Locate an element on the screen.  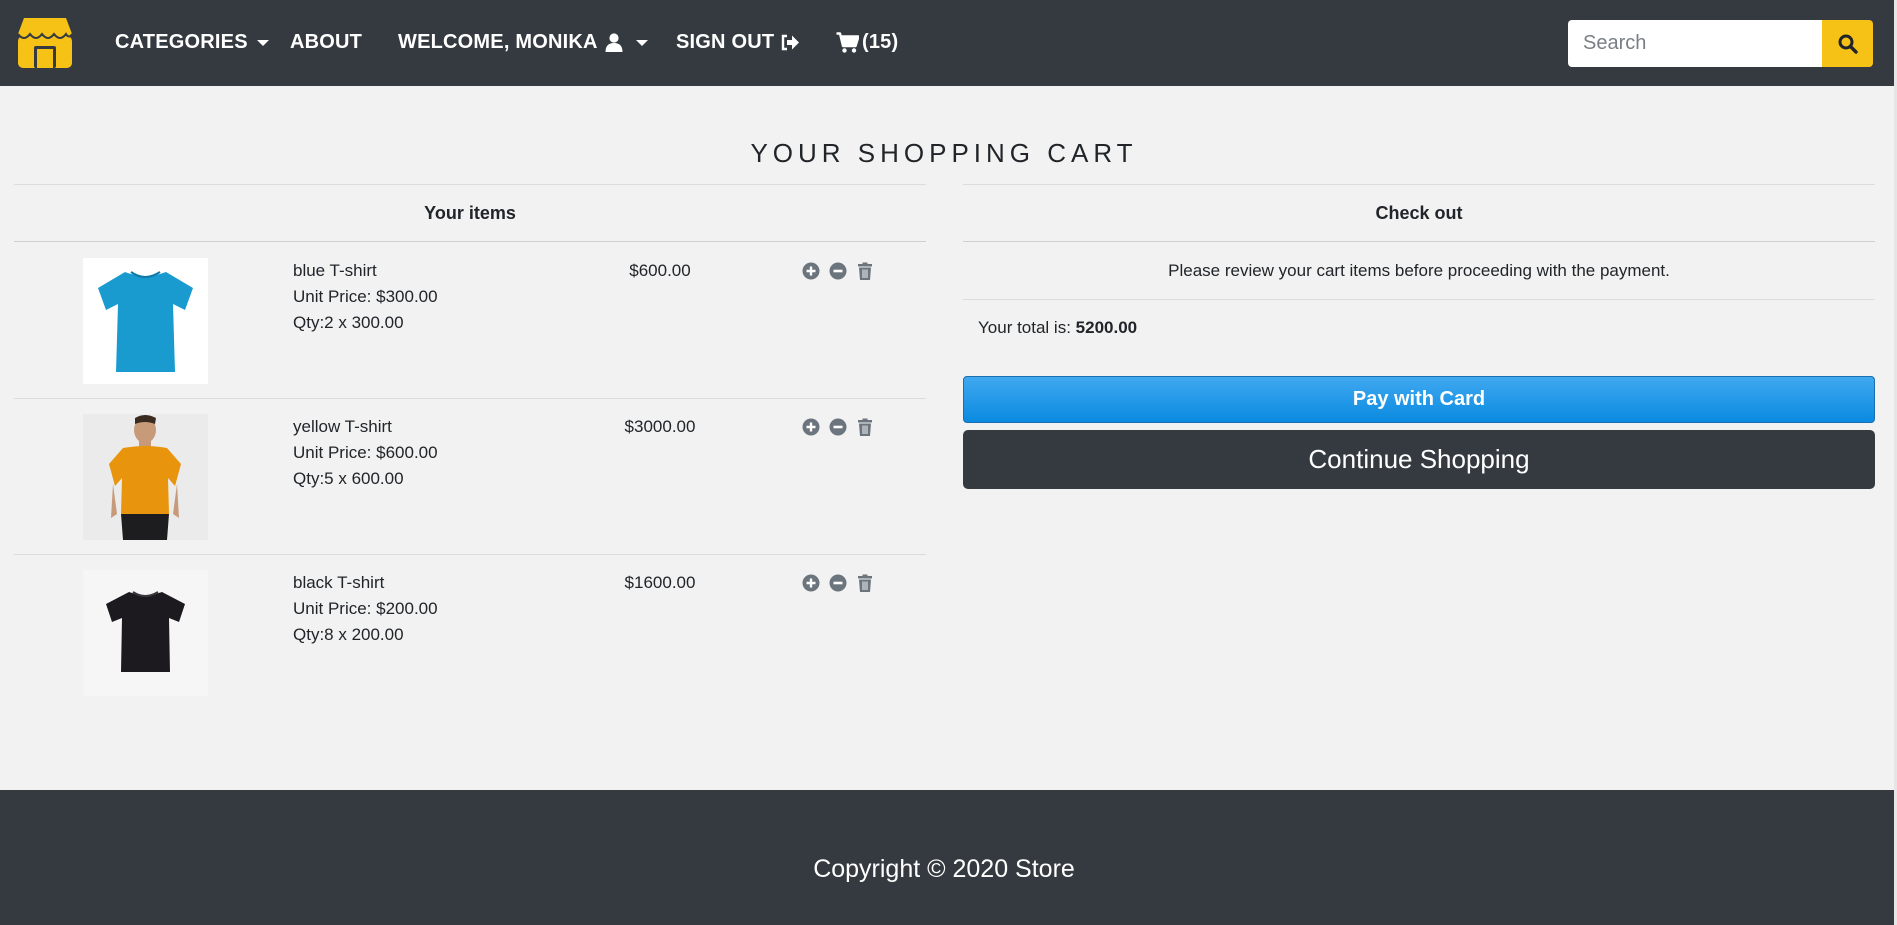
item-total: $1600.00 is located at coordinates (660, 582).